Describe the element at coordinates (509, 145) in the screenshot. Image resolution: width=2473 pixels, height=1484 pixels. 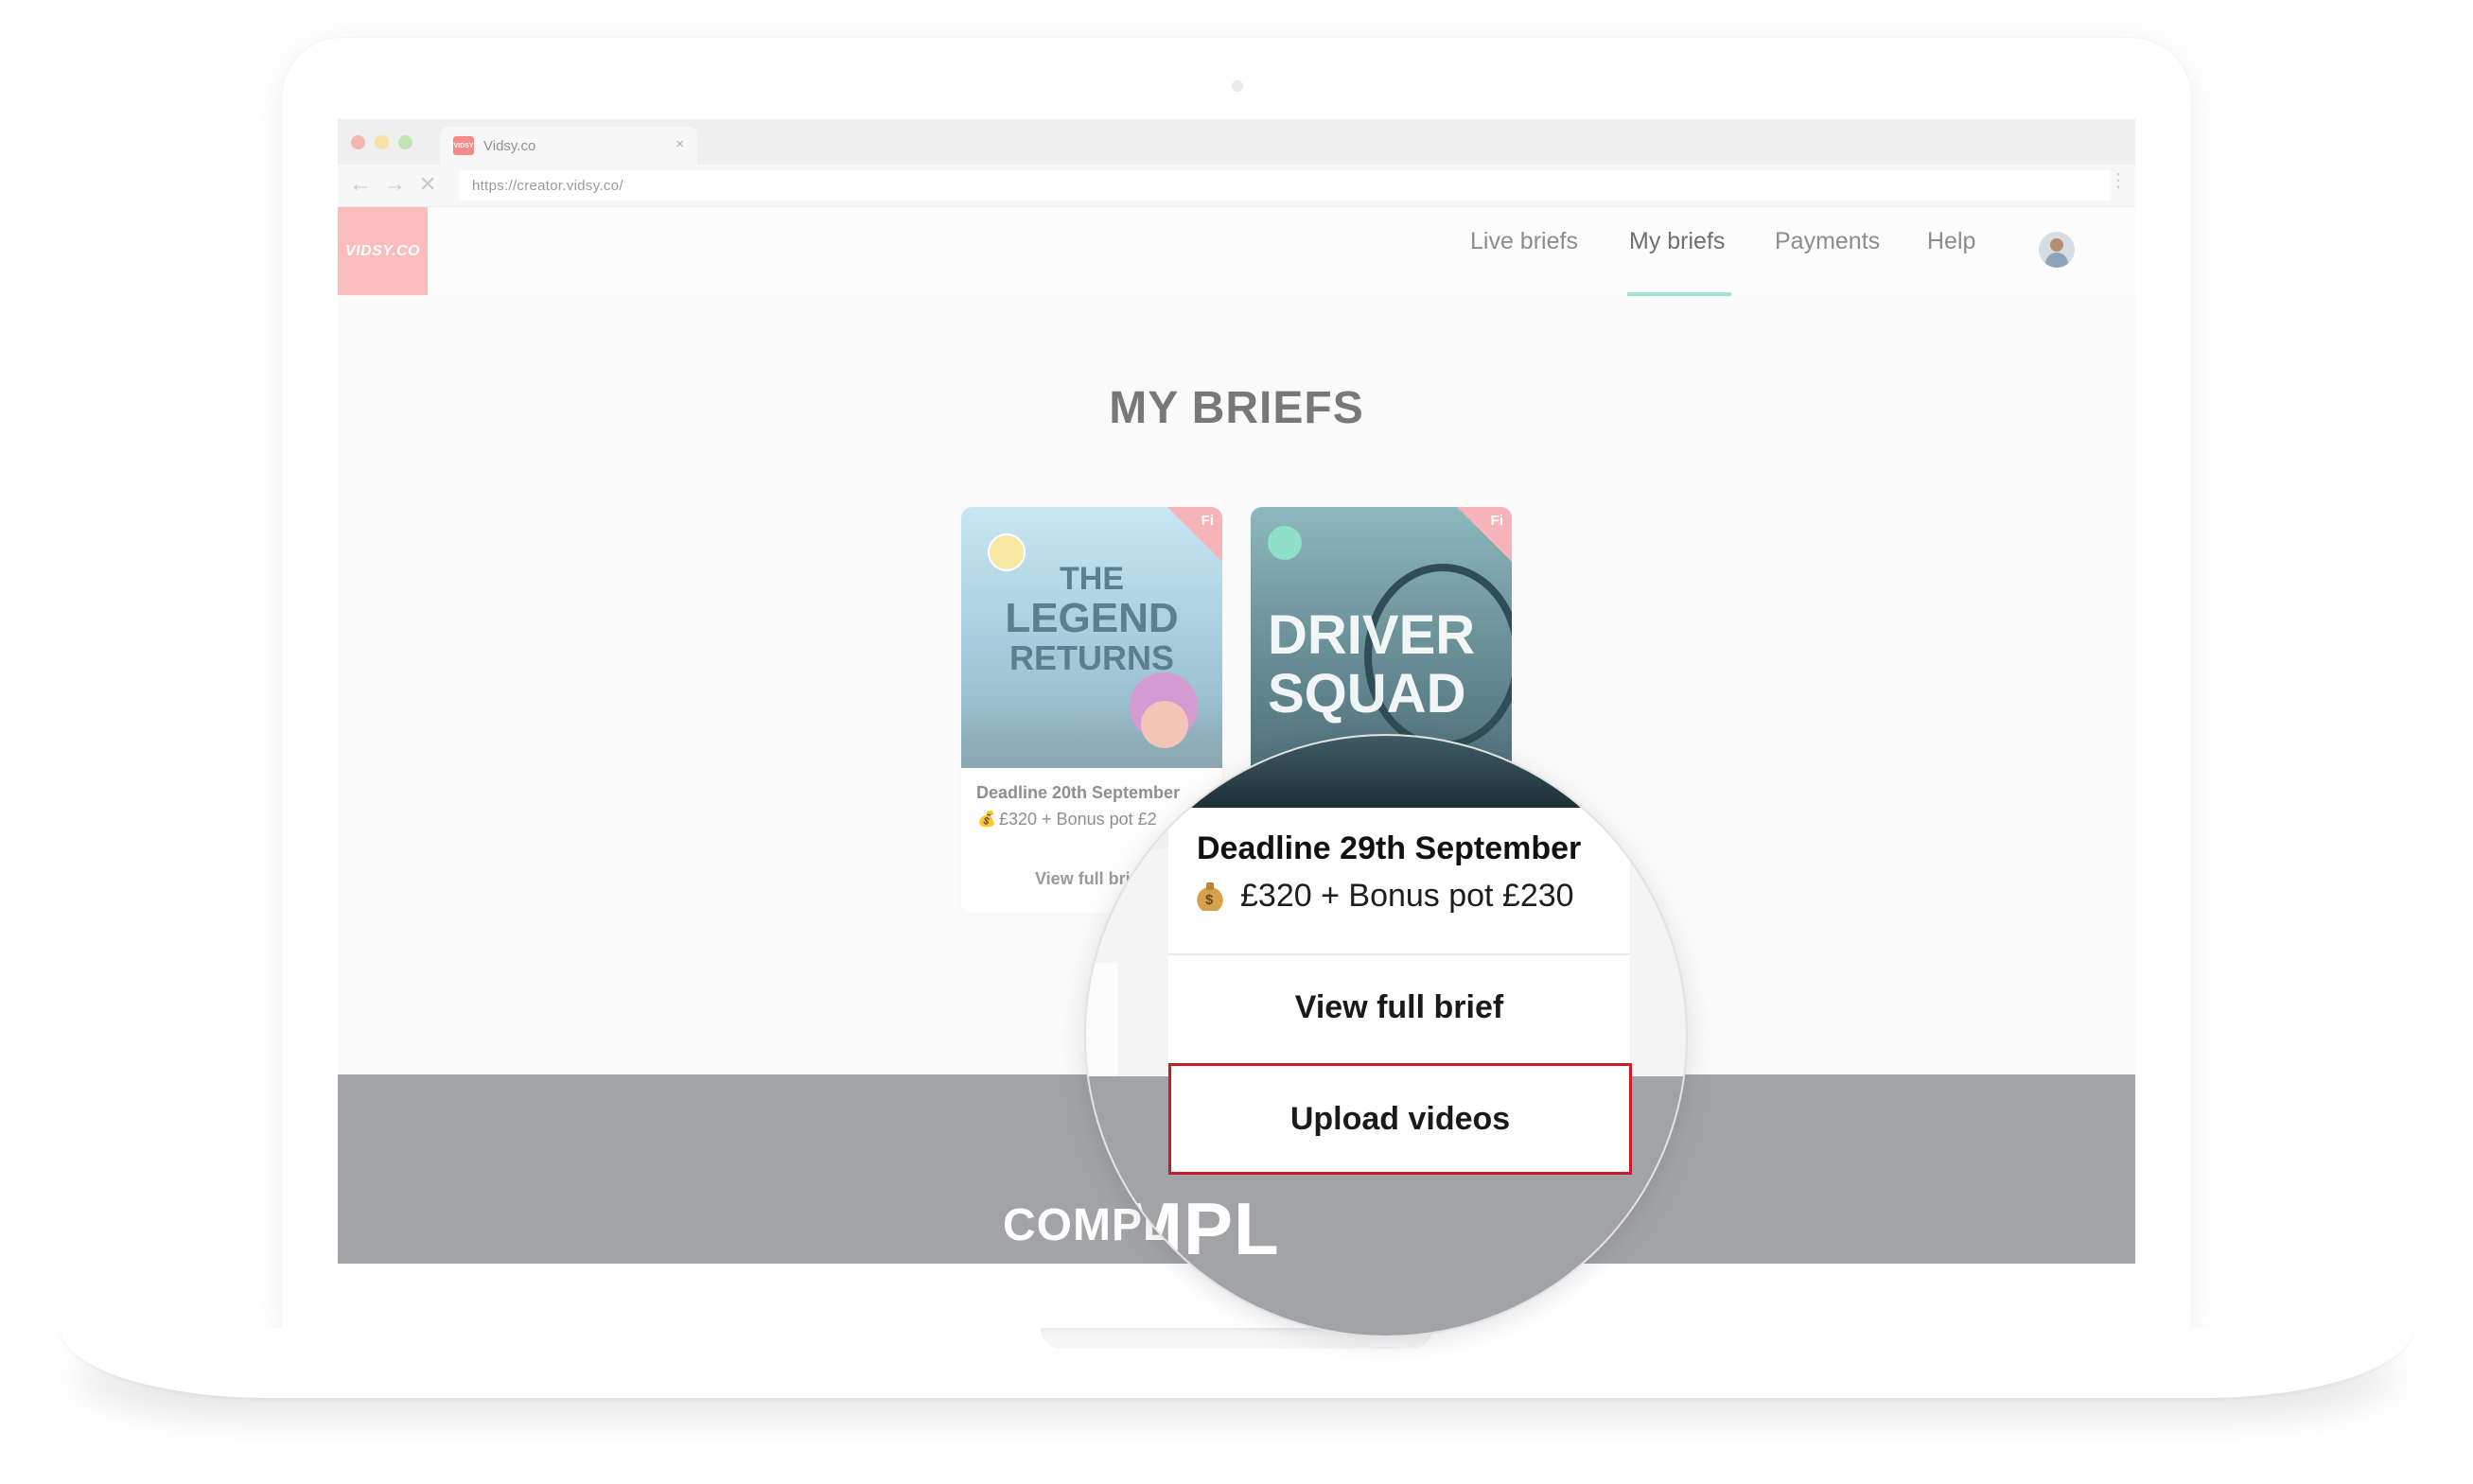
I see `browser-tab-title: Vidsy.co` at that location.